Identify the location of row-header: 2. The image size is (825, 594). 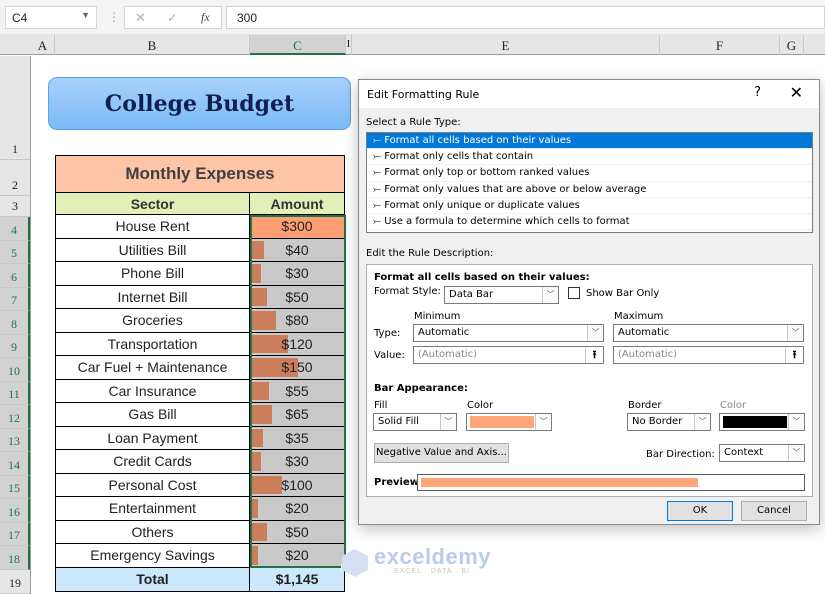
(15, 178).